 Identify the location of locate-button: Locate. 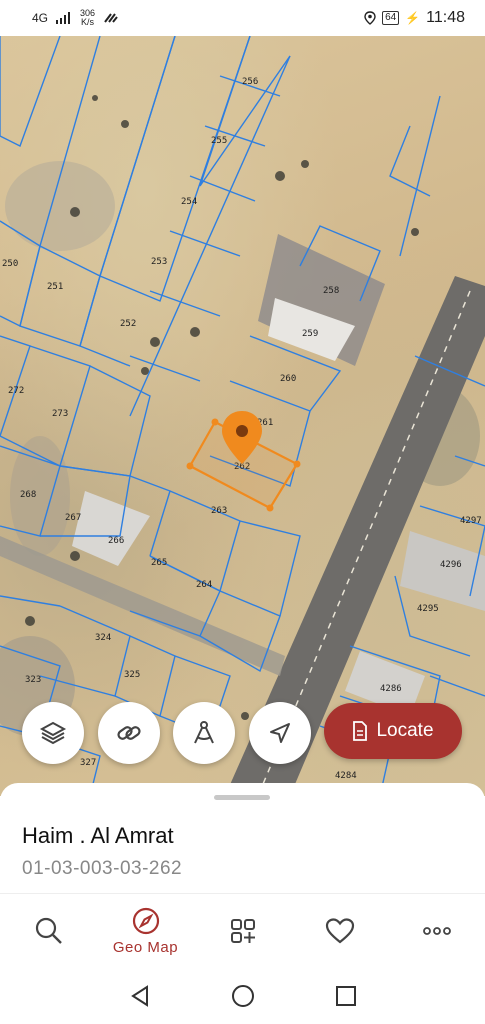
(393, 731).